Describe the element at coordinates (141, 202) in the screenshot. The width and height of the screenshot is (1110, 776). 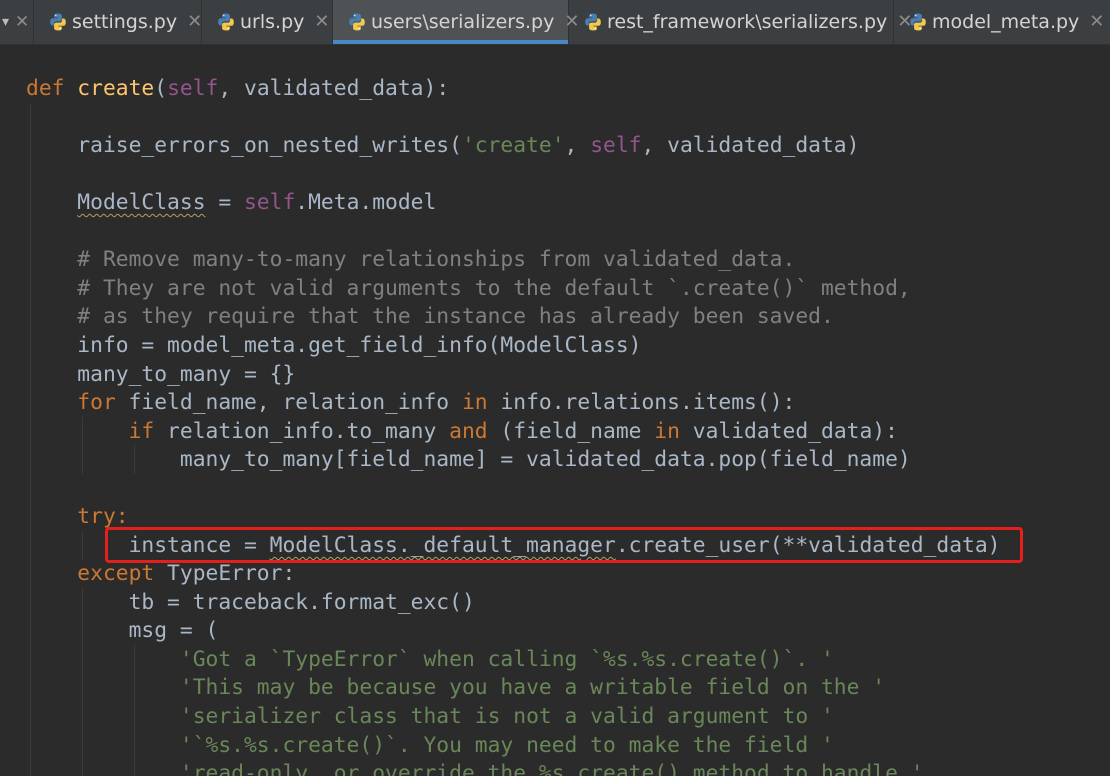
I see `code-text: ModelClass` at that location.